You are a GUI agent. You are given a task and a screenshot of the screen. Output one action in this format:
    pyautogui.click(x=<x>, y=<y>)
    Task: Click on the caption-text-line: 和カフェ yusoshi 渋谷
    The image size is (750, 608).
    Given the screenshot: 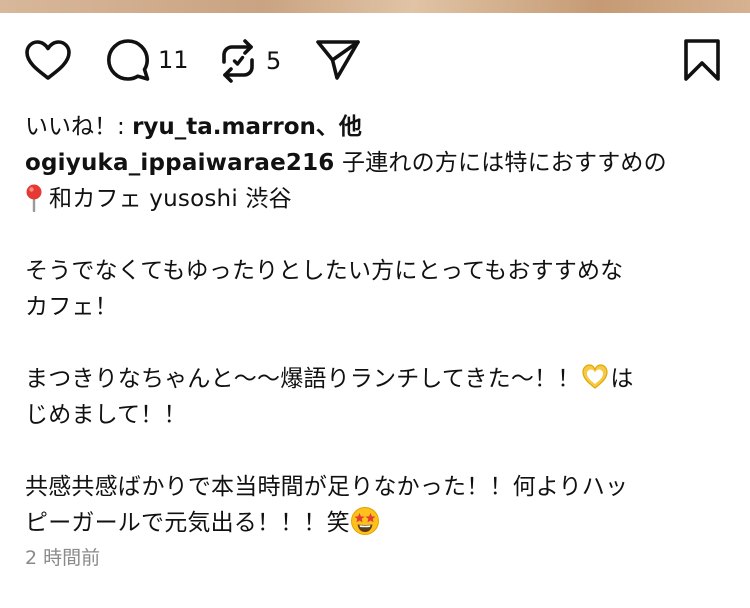 What is the action you would take?
    pyautogui.click(x=170, y=199)
    